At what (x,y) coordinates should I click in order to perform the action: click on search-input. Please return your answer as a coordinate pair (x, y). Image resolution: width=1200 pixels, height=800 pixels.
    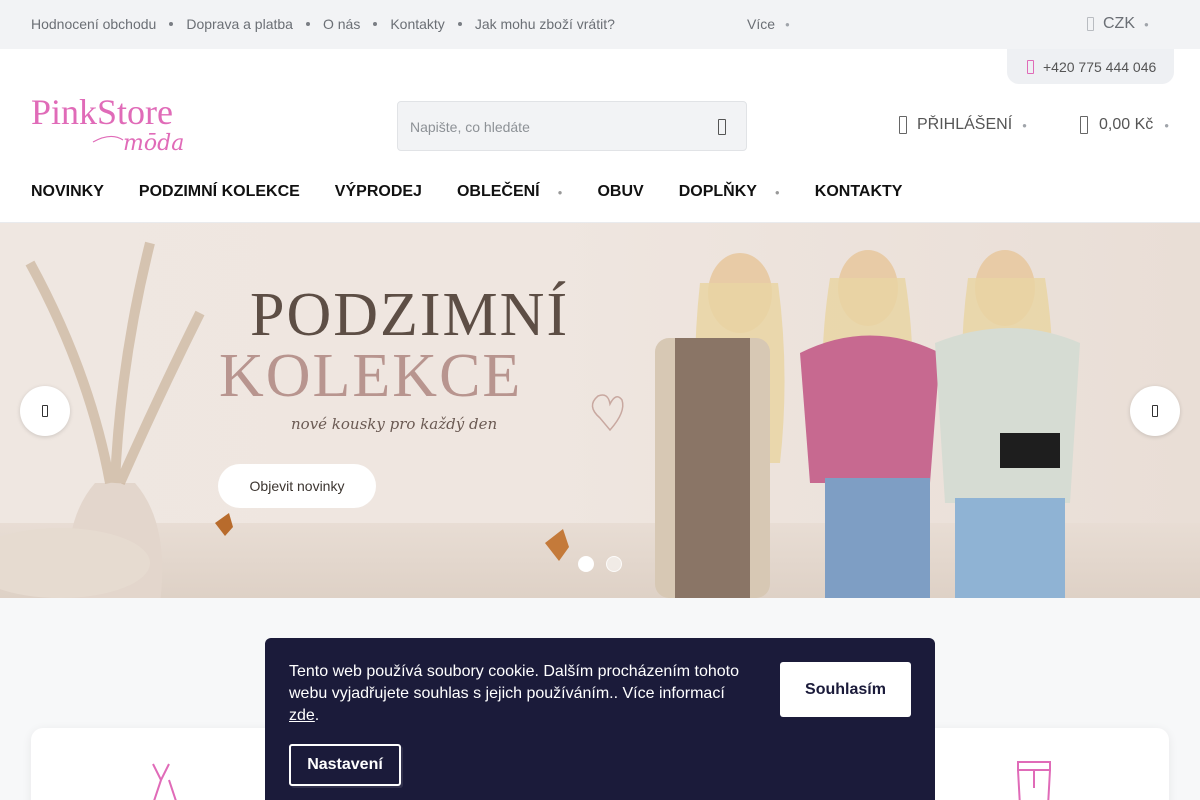
    Looking at the image, I should click on (550, 127).